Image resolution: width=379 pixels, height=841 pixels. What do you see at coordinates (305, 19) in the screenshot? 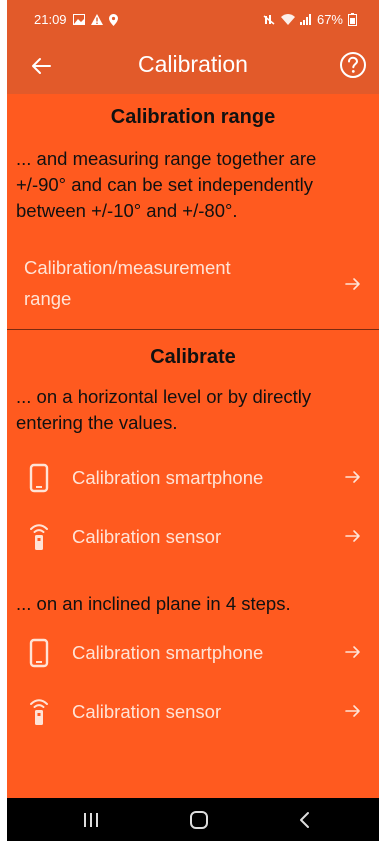
I see `signal-icon` at bounding box center [305, 19].